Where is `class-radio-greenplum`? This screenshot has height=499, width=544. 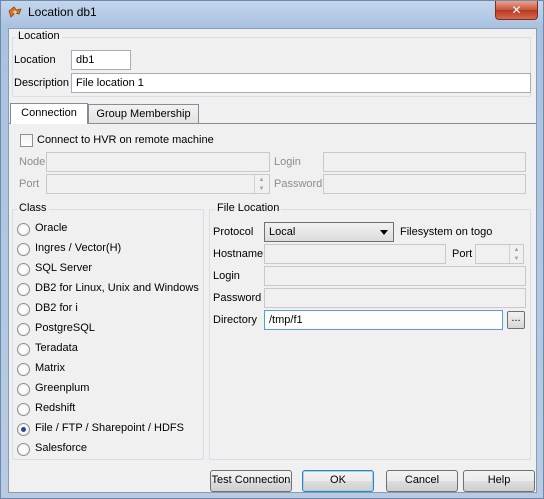
class-radio-greenplum is located at coordinates (23, 389).